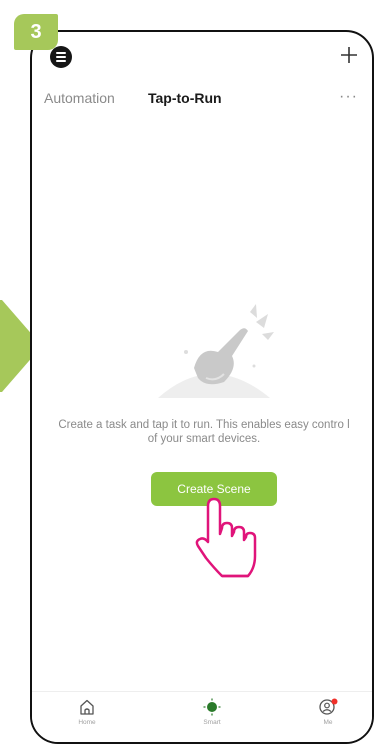 The image size is (382, 752). Describe the element at coordinates (216, 351) in the screenshot. I see `tap-hand-illustration` at that location.